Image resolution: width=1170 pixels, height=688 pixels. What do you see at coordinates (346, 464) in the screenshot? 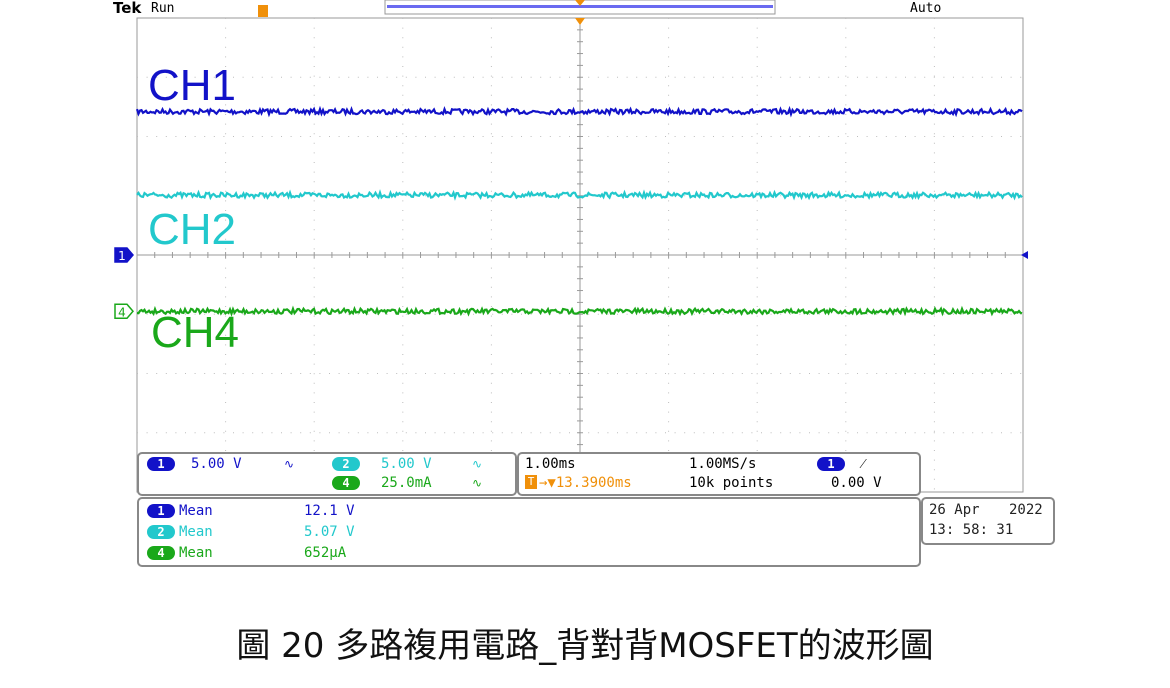
I see `ch2-badge: 2` at bounding box center [346, 464].